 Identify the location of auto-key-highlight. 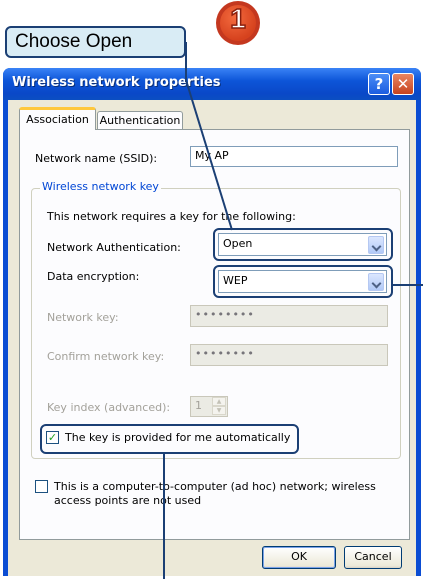
(169, 439).